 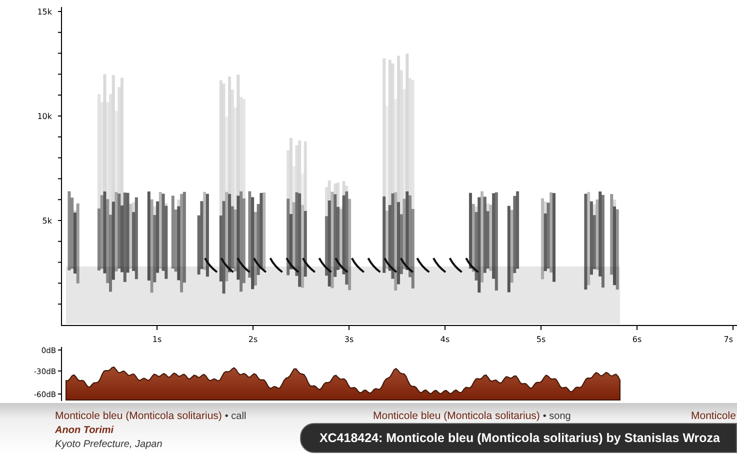 I want to click on axis-label: 15k, so click(x=44, y=12).